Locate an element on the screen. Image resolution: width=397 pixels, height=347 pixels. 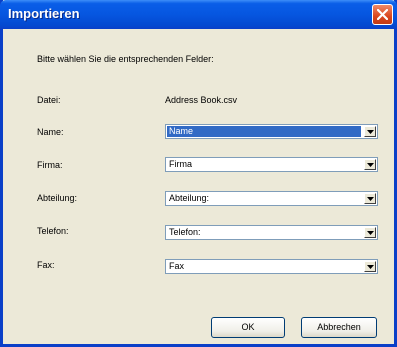
ok-button: OK is located at coordinates (248, 327).